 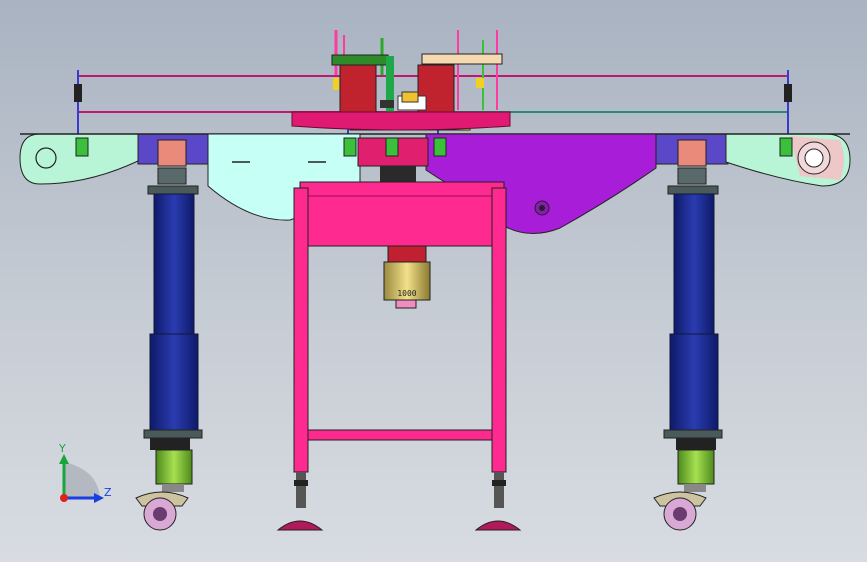 What do you see at coordinates (108, 492) in the screenshot?
I see `z-axis-label: Z` at bounding box center [108, 492].